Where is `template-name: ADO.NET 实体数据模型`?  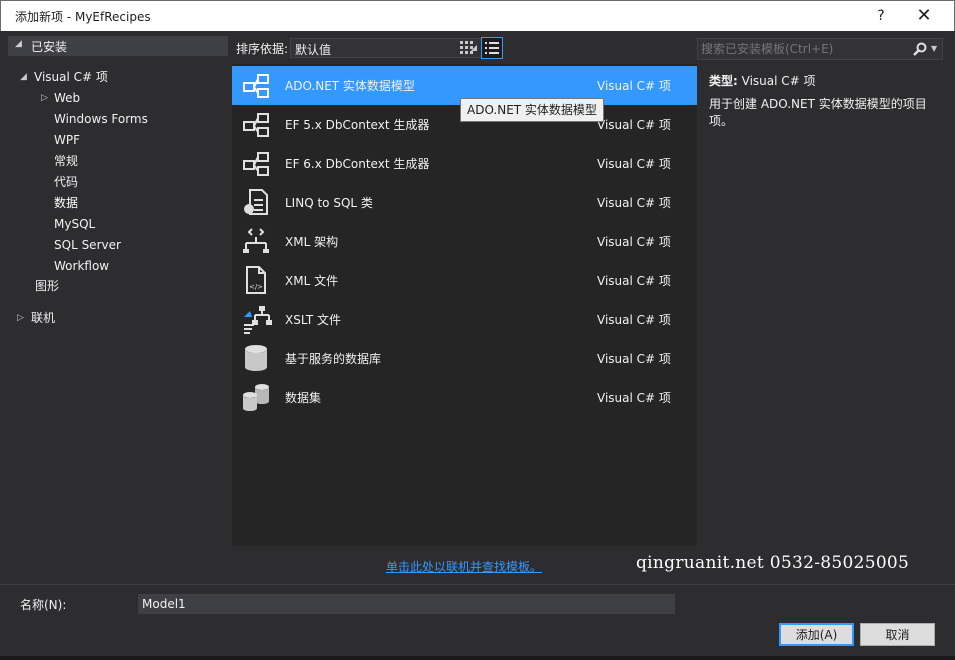 template-name: ADO.NET 实体数据模型 is located at coordinates (350, 86).